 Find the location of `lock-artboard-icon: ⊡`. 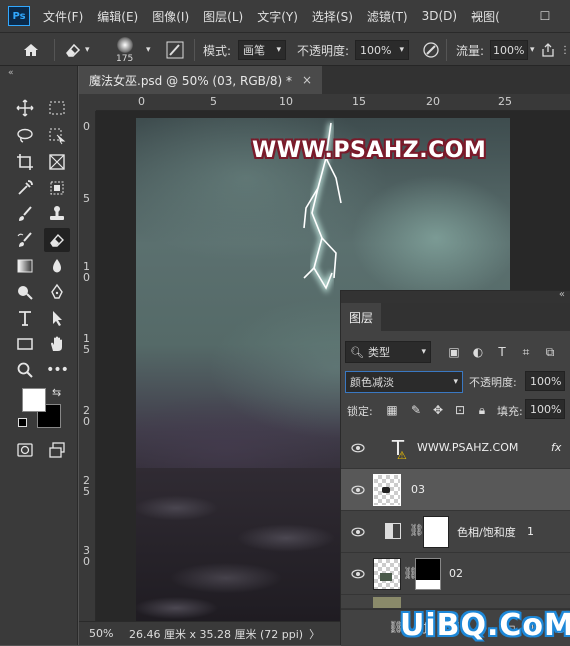

lock-artboard-icon: ⊡ is located at coordinates (460, 410).